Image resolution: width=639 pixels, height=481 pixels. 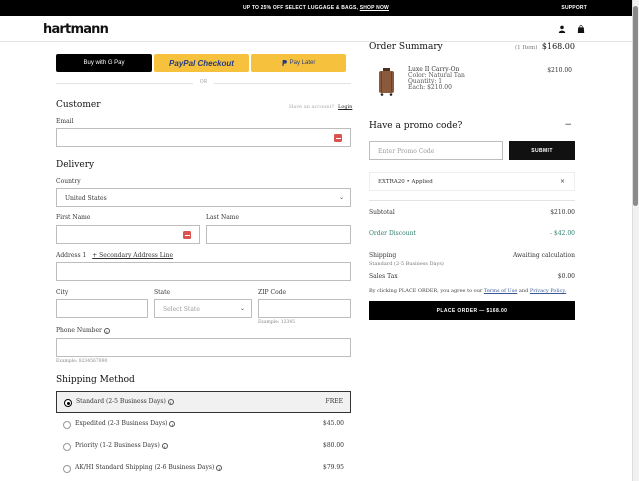 I want to click on state-placeholder: Select State, so click(x=181, y=309).